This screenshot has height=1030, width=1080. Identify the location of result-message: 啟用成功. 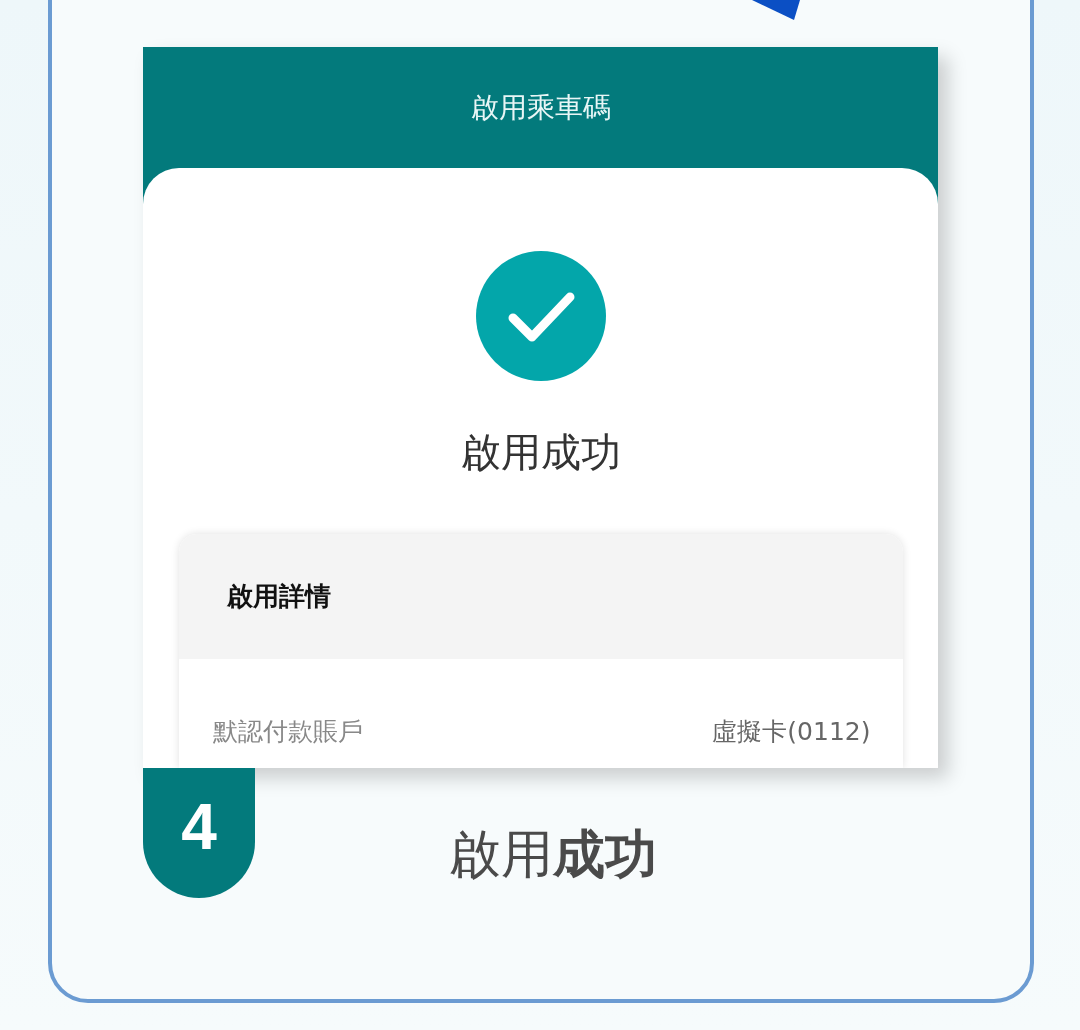
(540, 452).